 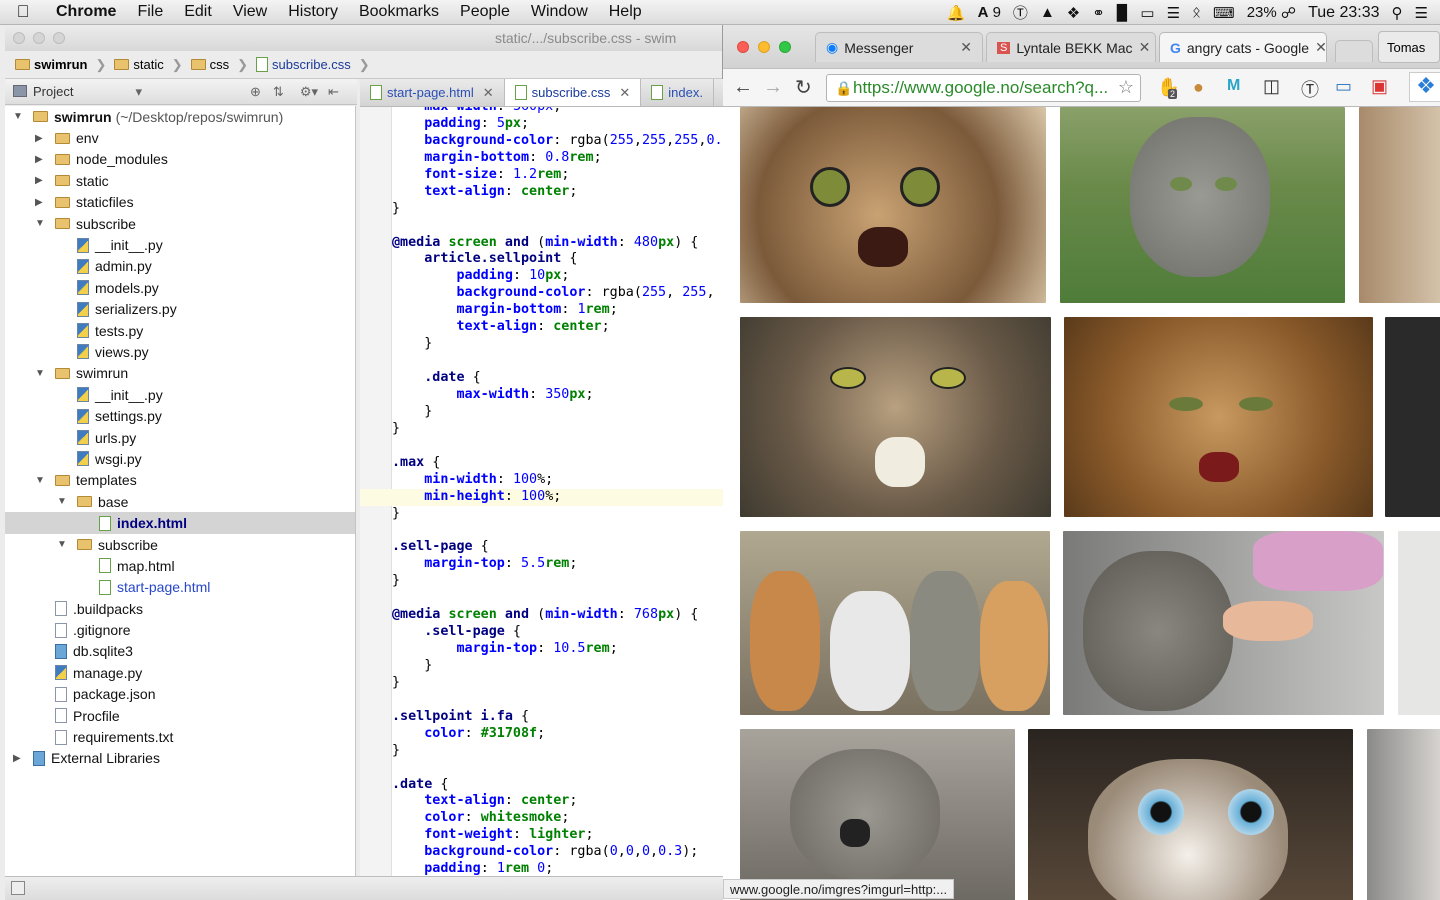 What do you see at coordinates (399, 12) in the screenshot?
I see `menu-bookmarks: Bookmarks` at bounding box center [399, 12].